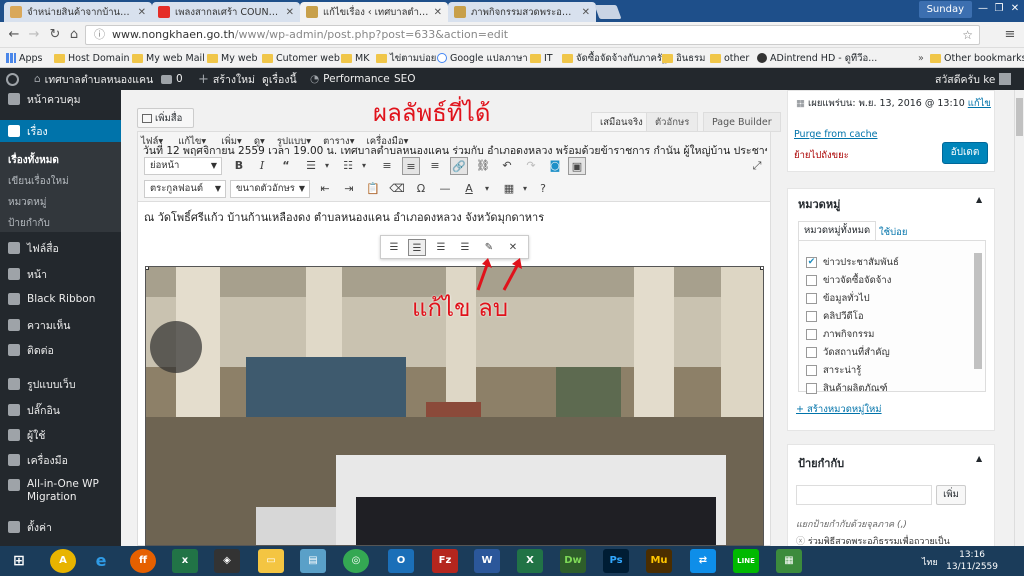 This screenshot has height=576, width=1024. Describe the element at coordinates (60, 299) in the screenshot. I see `menu-black-ribbon: Black Ribbon` at that location.